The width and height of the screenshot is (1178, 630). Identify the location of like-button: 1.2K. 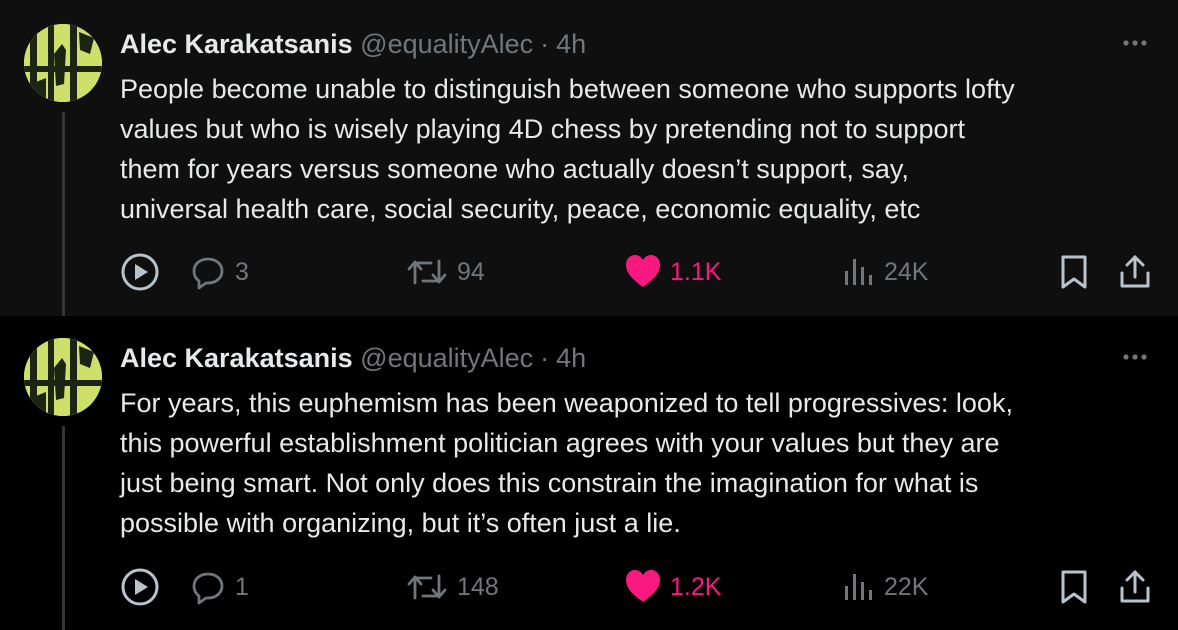
(672, 587).